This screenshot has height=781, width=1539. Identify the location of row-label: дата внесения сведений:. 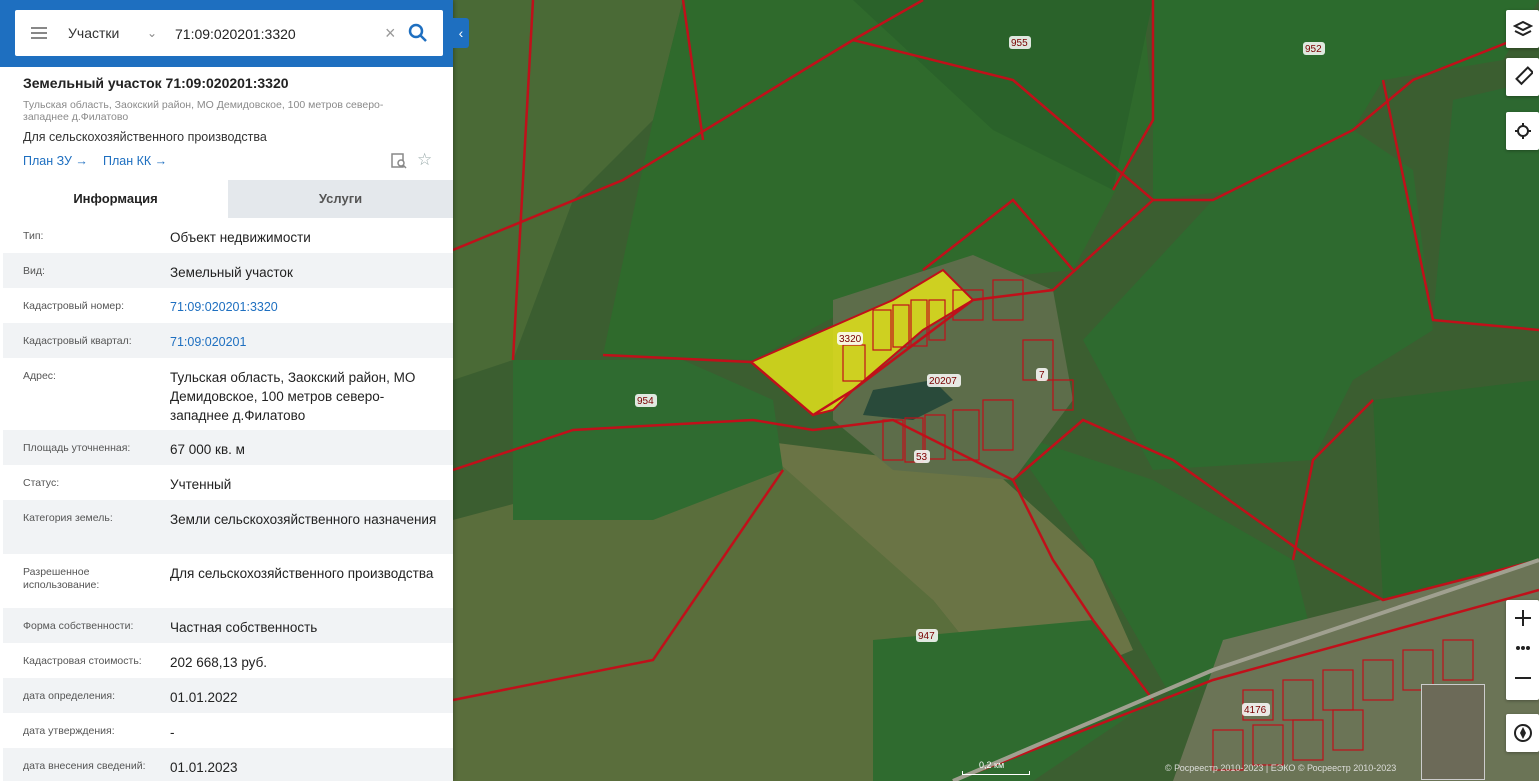
(84, 766).